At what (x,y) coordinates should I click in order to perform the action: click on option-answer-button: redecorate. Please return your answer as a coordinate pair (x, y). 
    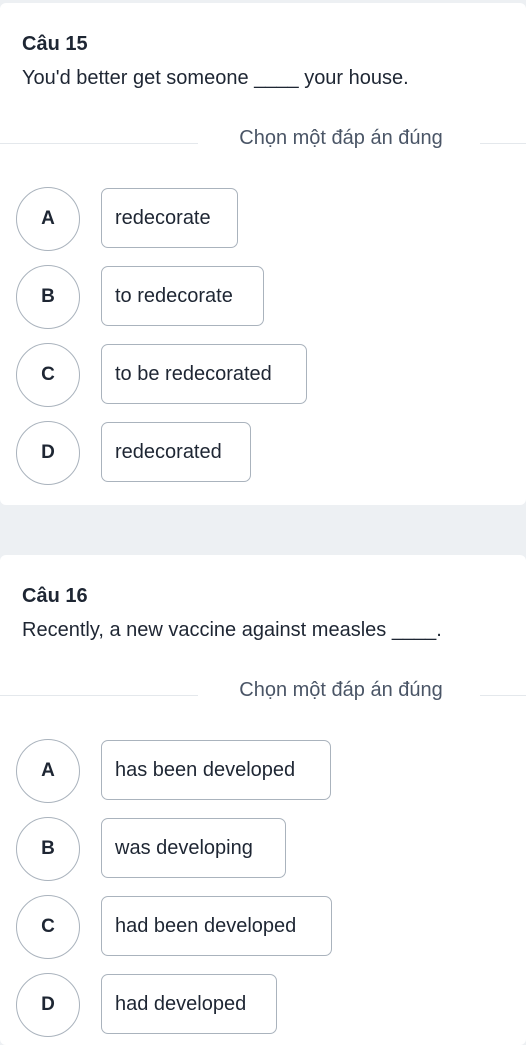
    Looking at the image, I should click on (169, 218).